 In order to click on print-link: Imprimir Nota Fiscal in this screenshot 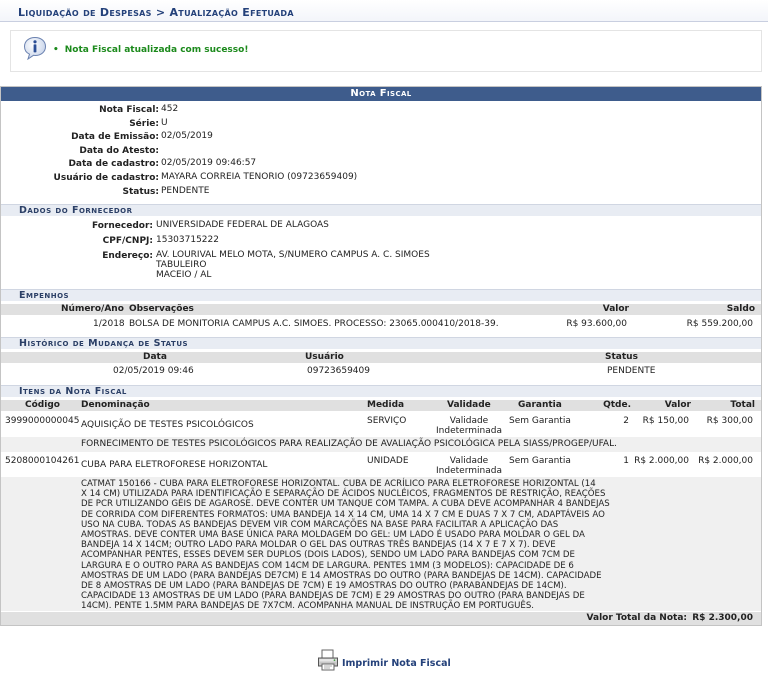, I will do `click(396, 663)`.